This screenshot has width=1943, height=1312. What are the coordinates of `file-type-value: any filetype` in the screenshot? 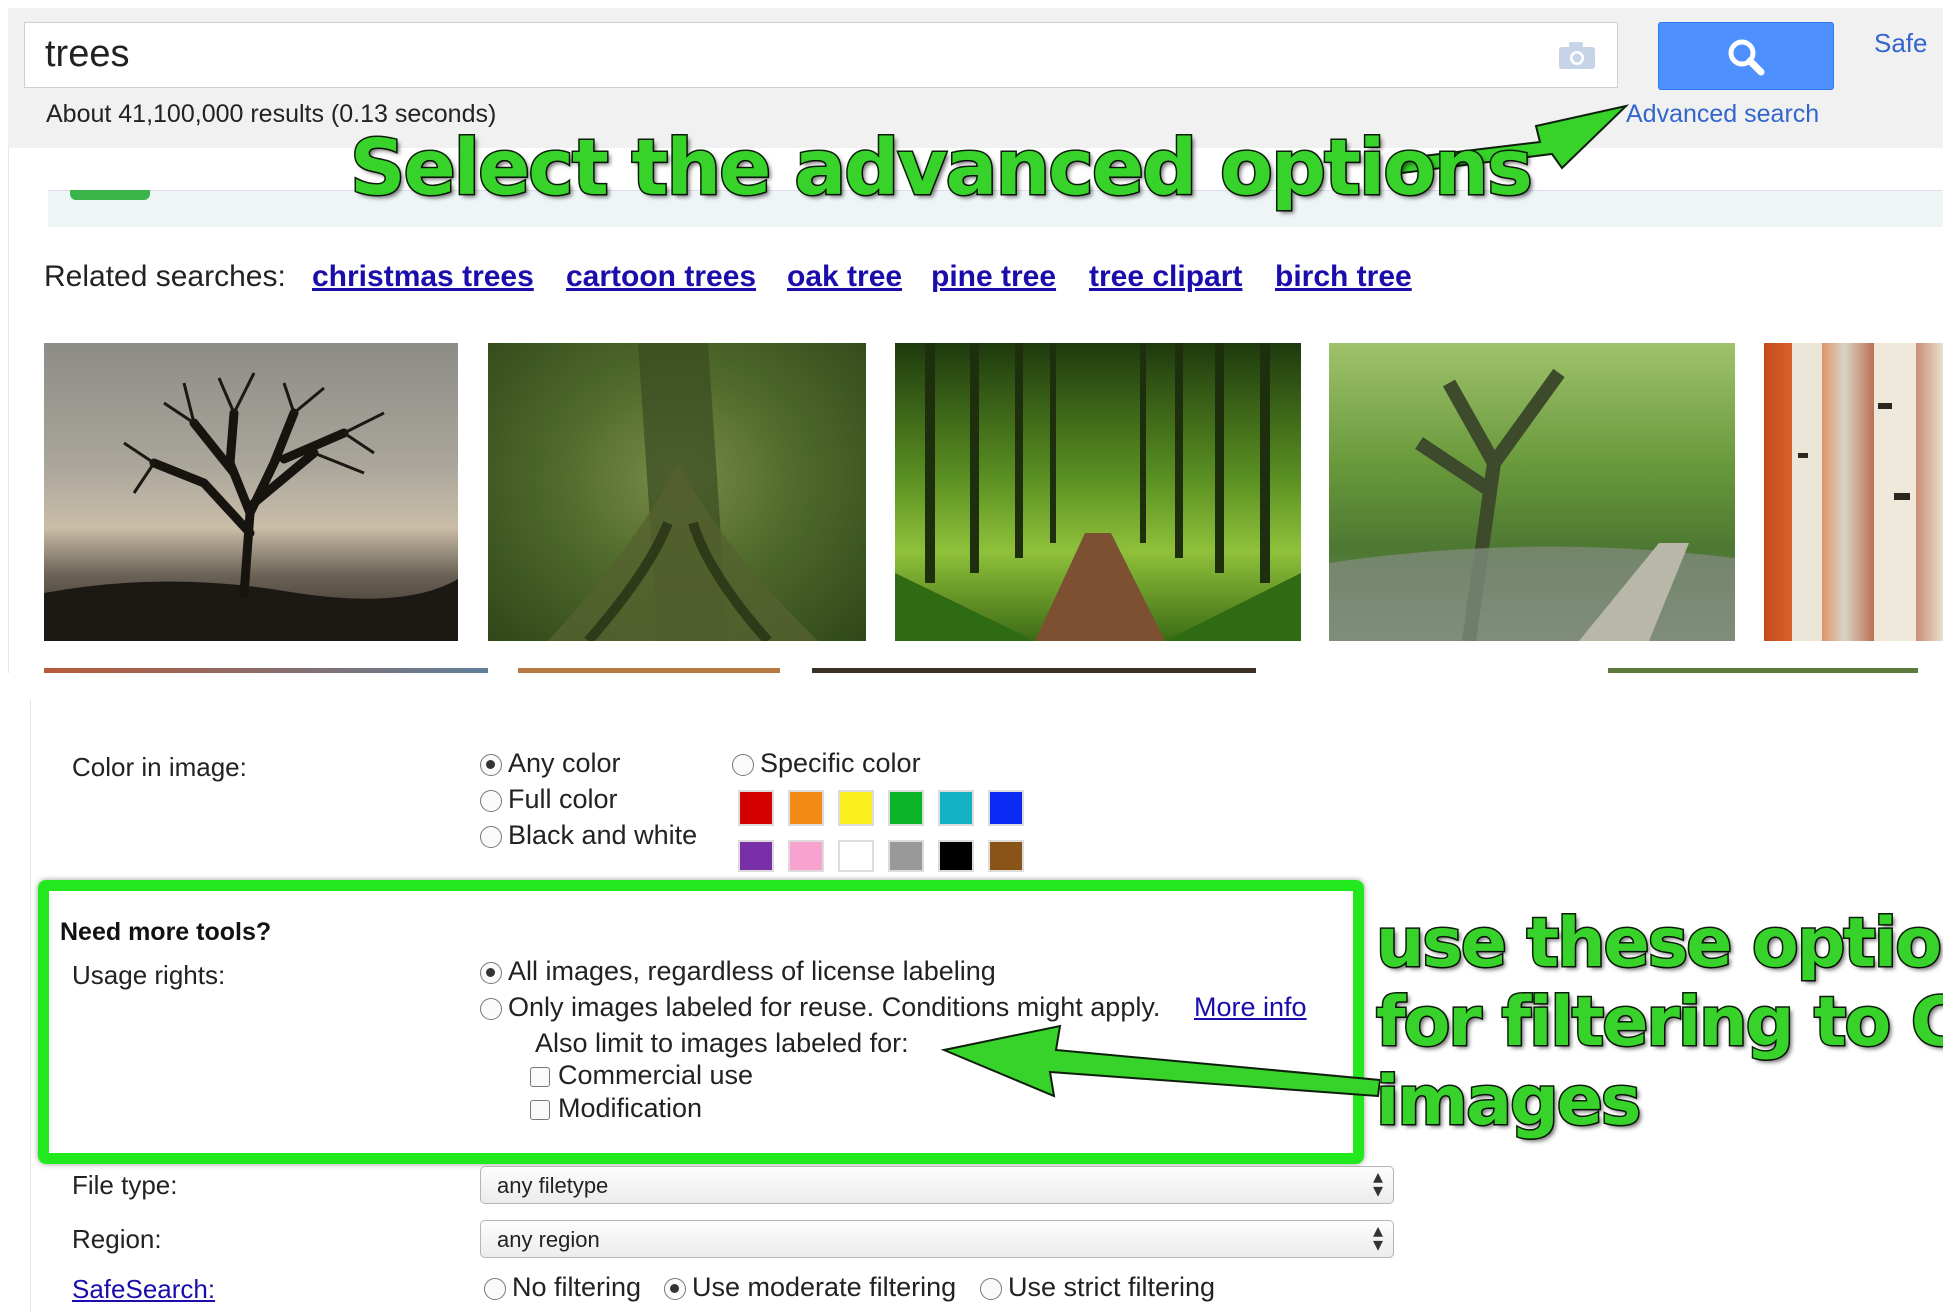 It's located at (553, 1185).